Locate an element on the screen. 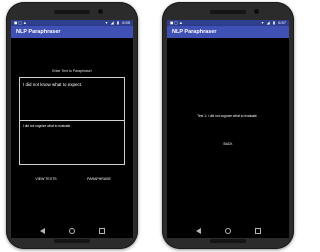 The image size is (320, 252). prompt-label: Enter Text to Paraphrase! is located at coordinates (72, 71).